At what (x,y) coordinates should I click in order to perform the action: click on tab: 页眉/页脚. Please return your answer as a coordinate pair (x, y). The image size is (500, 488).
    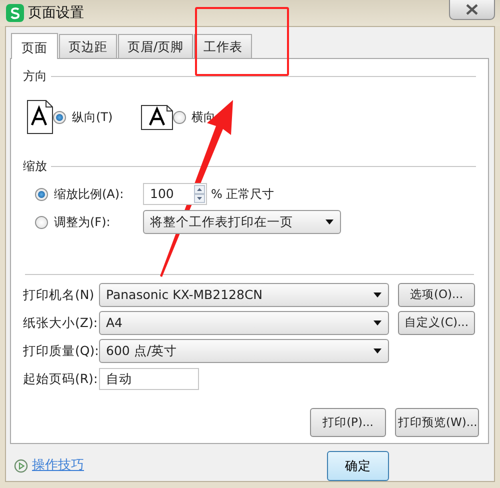
    Looking at the image, I should click on (155, 46).